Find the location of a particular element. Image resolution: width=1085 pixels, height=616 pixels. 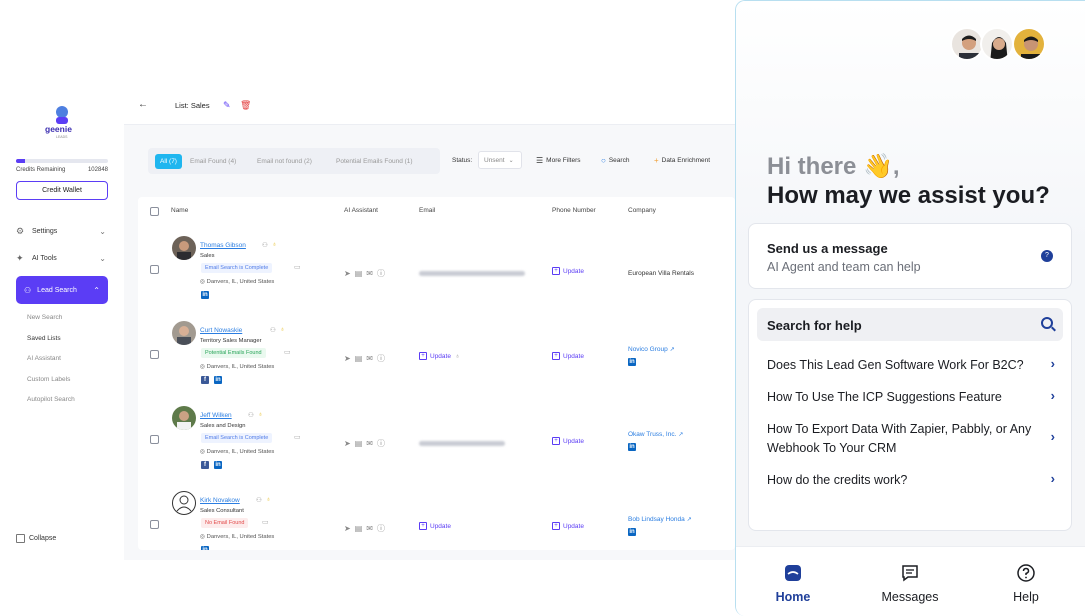

edit-icon: ✎ is located at coordinates (227, 105).